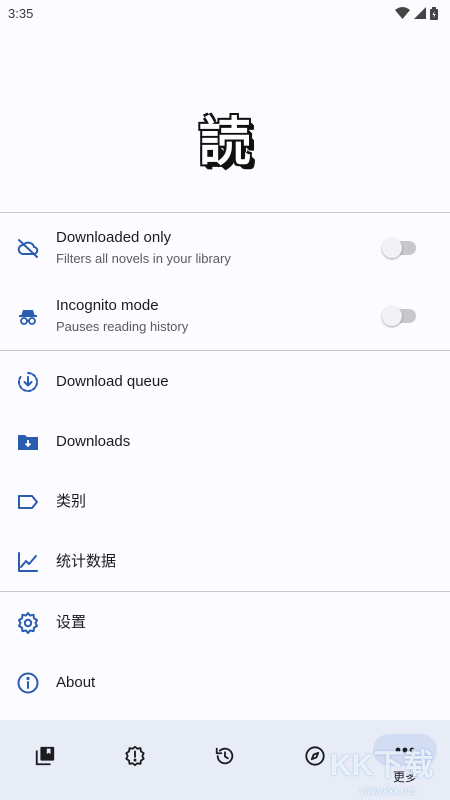 The image size is (450, 800). I want to click on status-icons, so click(416, 13).